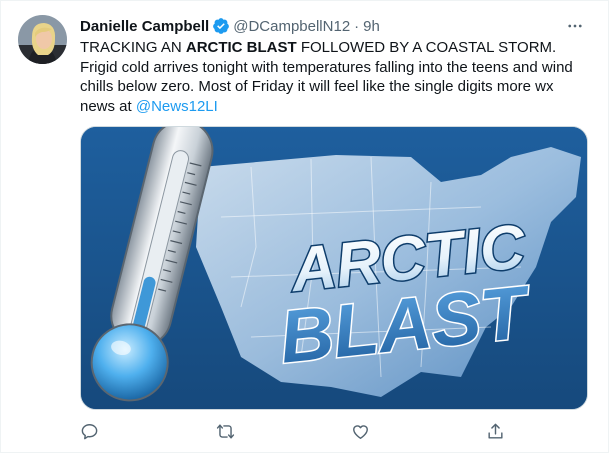 This screenshot has height=453, width=609. What do you see at coordinates (108, 106) in the screenshot?
I see `text-segment: news at` at bounding box center [108, 106].